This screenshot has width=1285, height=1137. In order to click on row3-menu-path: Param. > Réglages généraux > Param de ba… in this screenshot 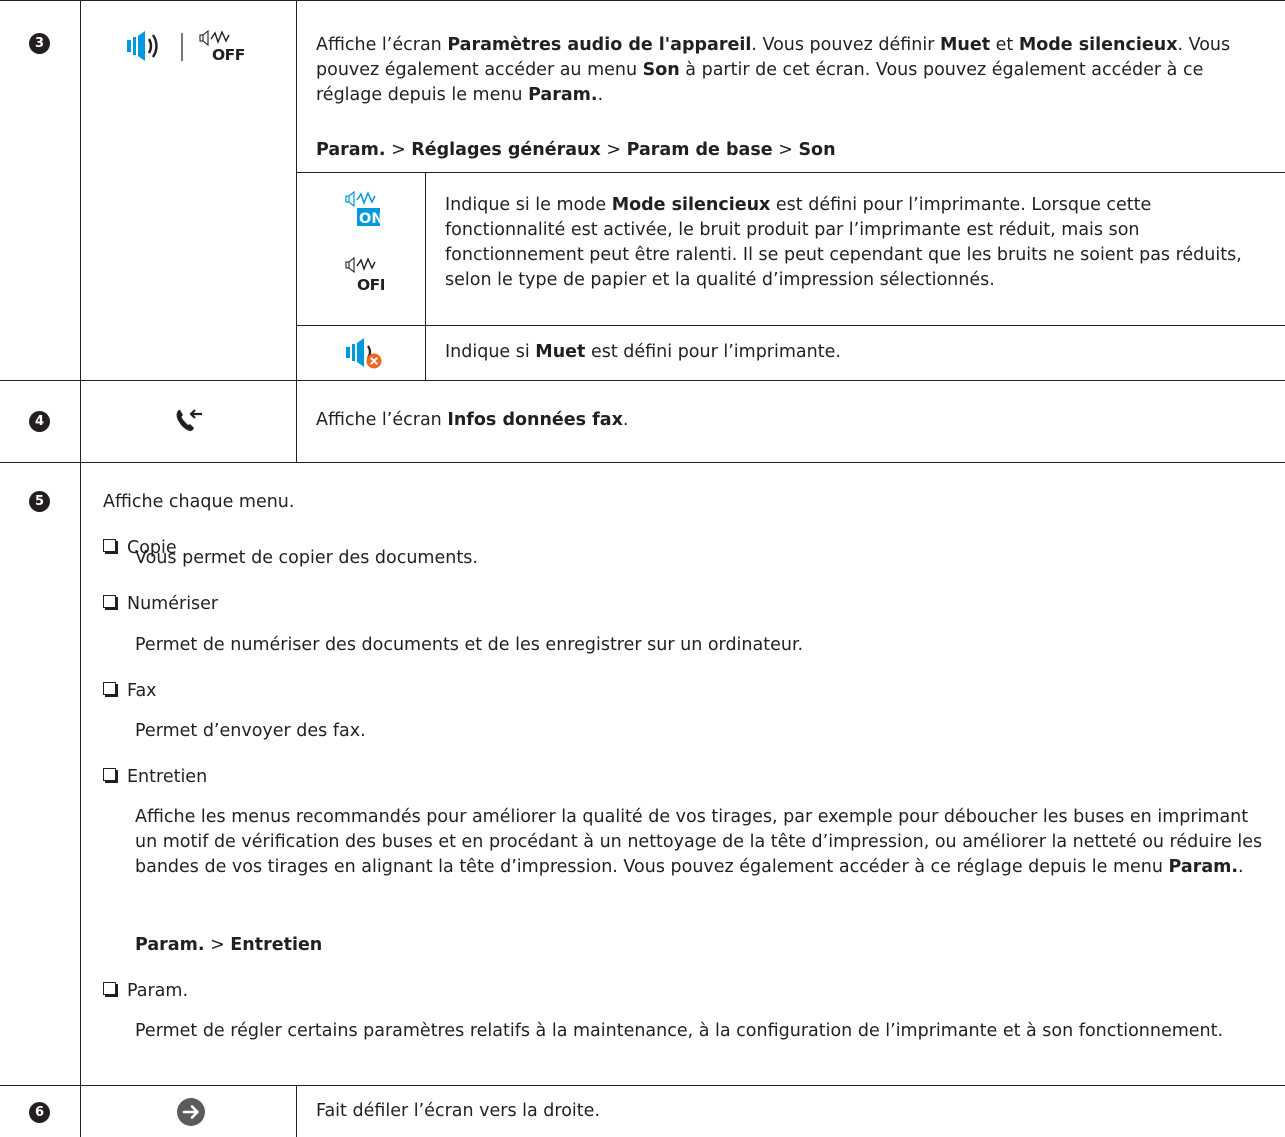, I will do `click(576, 150)`.